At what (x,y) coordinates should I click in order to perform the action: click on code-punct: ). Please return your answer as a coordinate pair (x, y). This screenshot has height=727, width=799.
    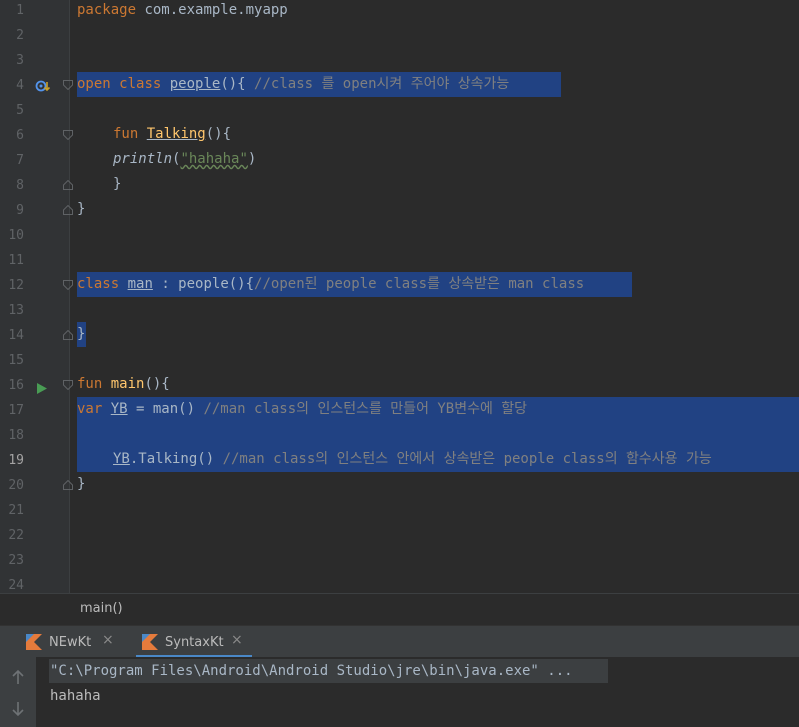
    Looking at the image, I should click on (252, 159).